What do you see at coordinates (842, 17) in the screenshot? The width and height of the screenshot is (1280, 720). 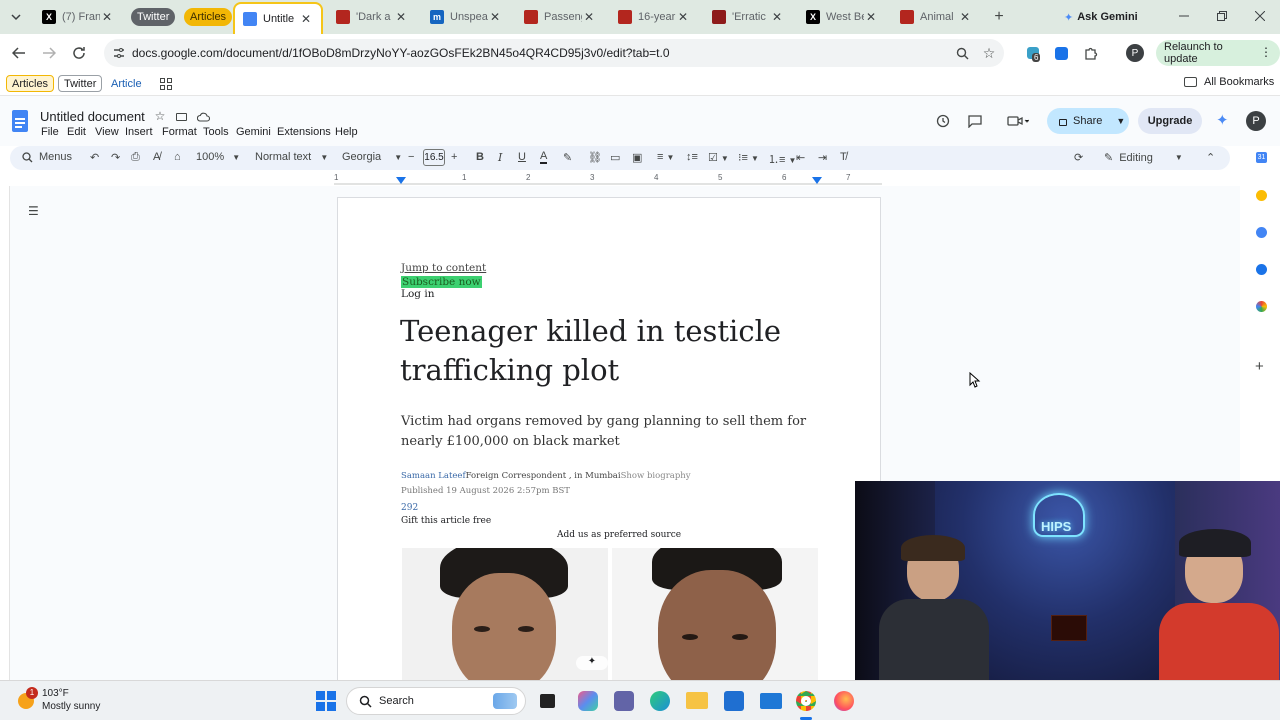 I see `tab-10: X West Be ✕` at bounding box center [842, 17].